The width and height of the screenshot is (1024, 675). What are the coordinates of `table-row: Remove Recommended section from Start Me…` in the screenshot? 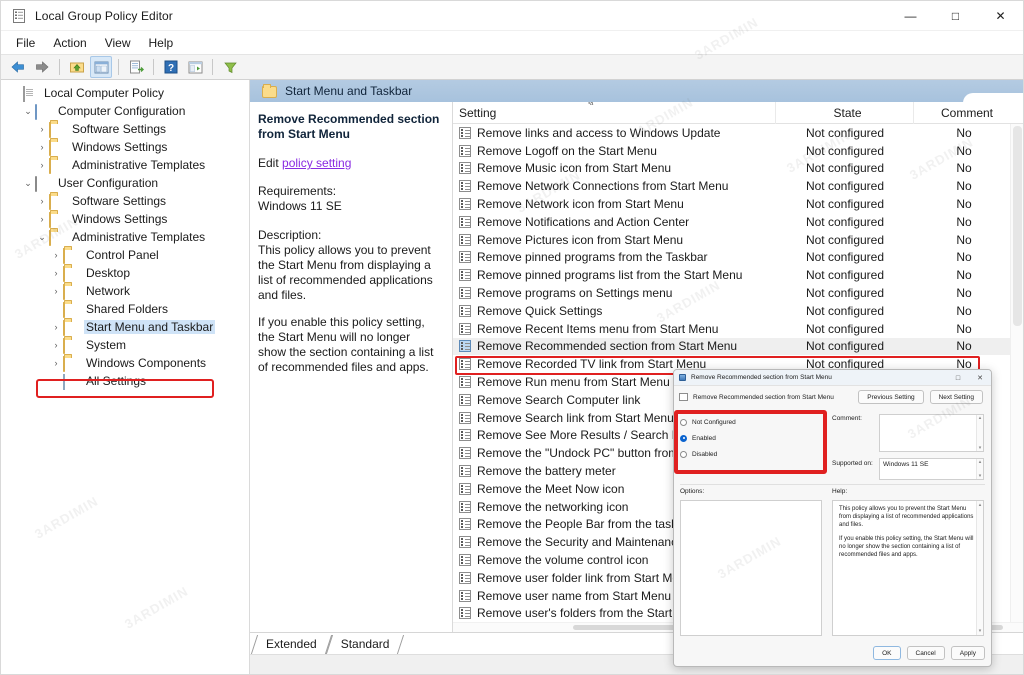 It's located at (738, 346).